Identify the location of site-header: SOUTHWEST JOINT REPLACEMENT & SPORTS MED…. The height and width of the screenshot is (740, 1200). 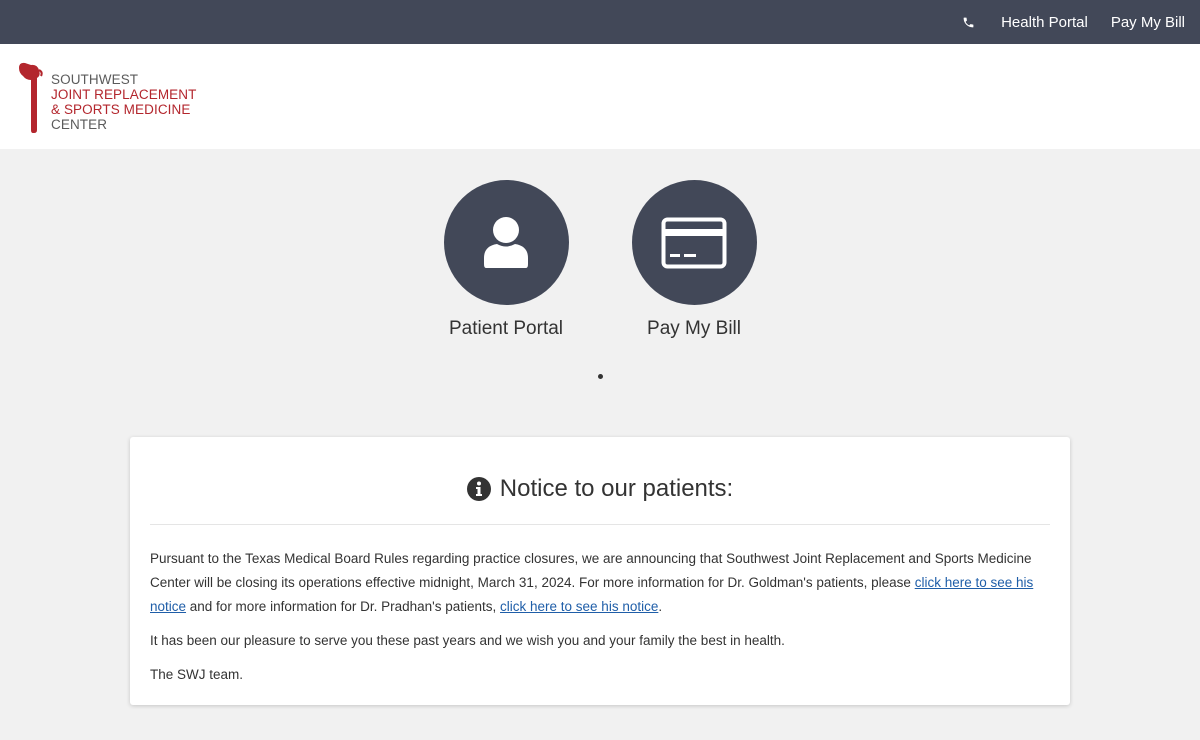
(600, 96).